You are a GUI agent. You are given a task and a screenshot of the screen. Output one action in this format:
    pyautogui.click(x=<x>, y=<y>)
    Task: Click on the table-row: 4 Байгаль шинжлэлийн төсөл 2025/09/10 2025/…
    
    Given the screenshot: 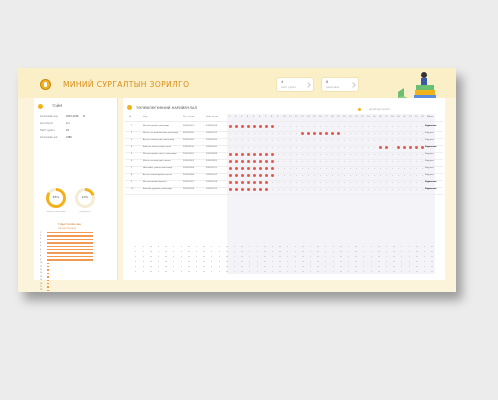 What is the action you would take?
    pyautogui.click(x=284, y=149)
    